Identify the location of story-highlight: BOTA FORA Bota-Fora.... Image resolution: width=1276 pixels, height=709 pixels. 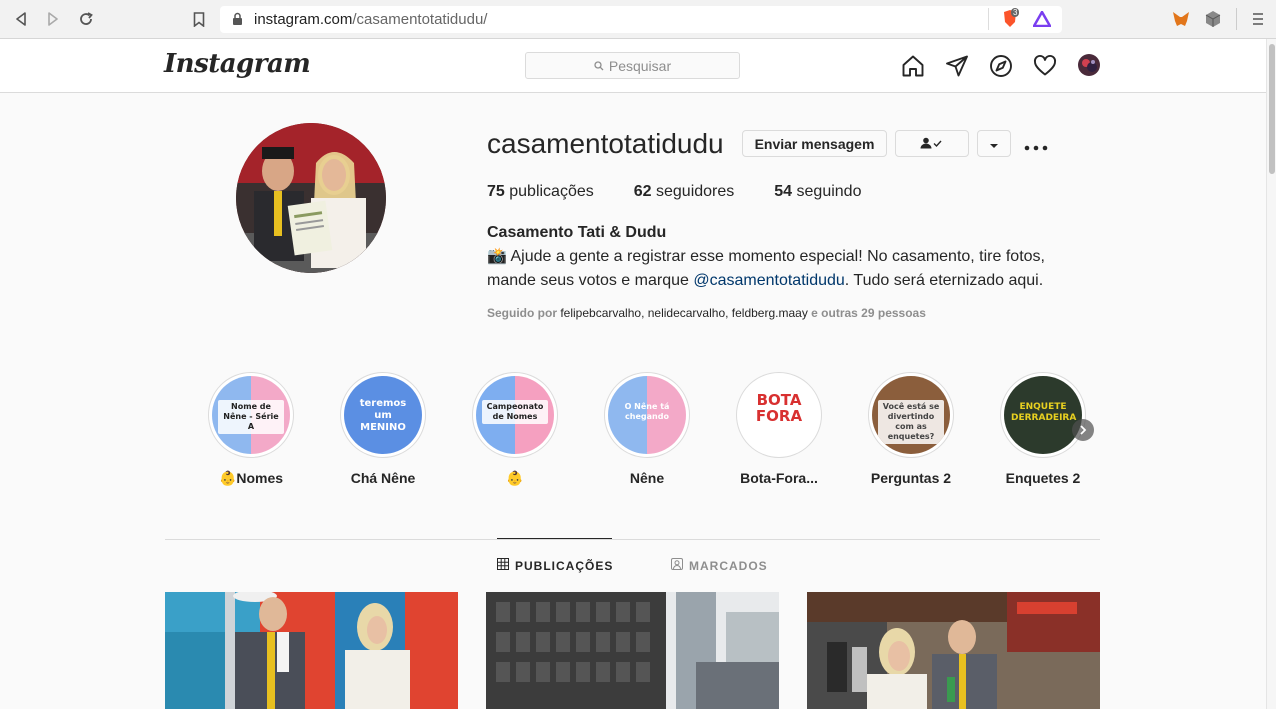
(779, 429).